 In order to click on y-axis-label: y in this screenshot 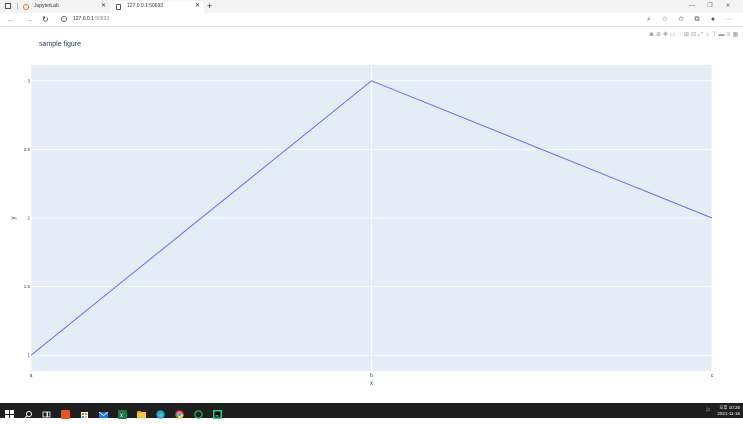, I will do `click(14, 218)`.